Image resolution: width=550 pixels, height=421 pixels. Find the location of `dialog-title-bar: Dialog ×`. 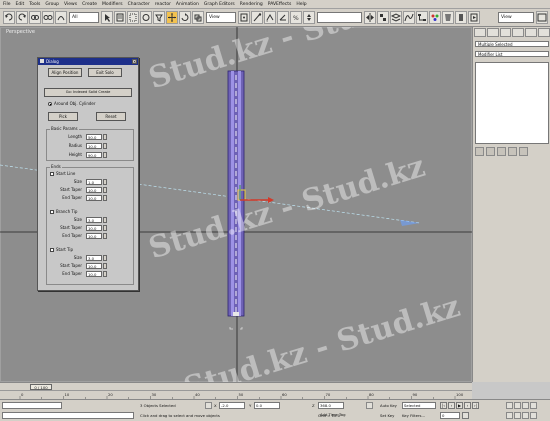

dialog-title-bar: Dialog × is located at coordinates (88, 61).